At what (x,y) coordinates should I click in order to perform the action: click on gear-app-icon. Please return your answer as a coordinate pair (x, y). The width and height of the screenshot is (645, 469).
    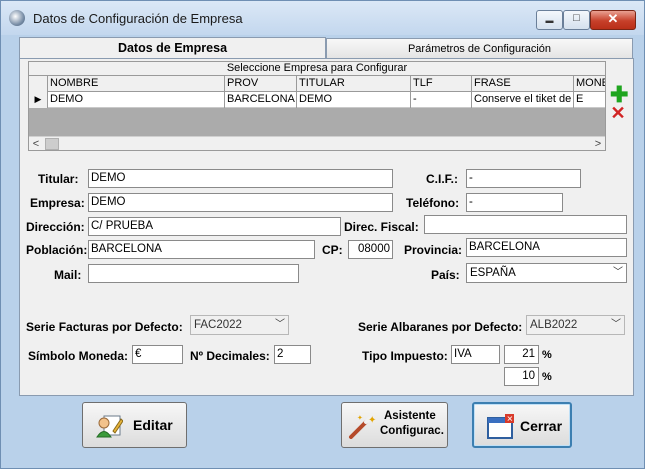
    Looking at the image, I should click on (17, 18).